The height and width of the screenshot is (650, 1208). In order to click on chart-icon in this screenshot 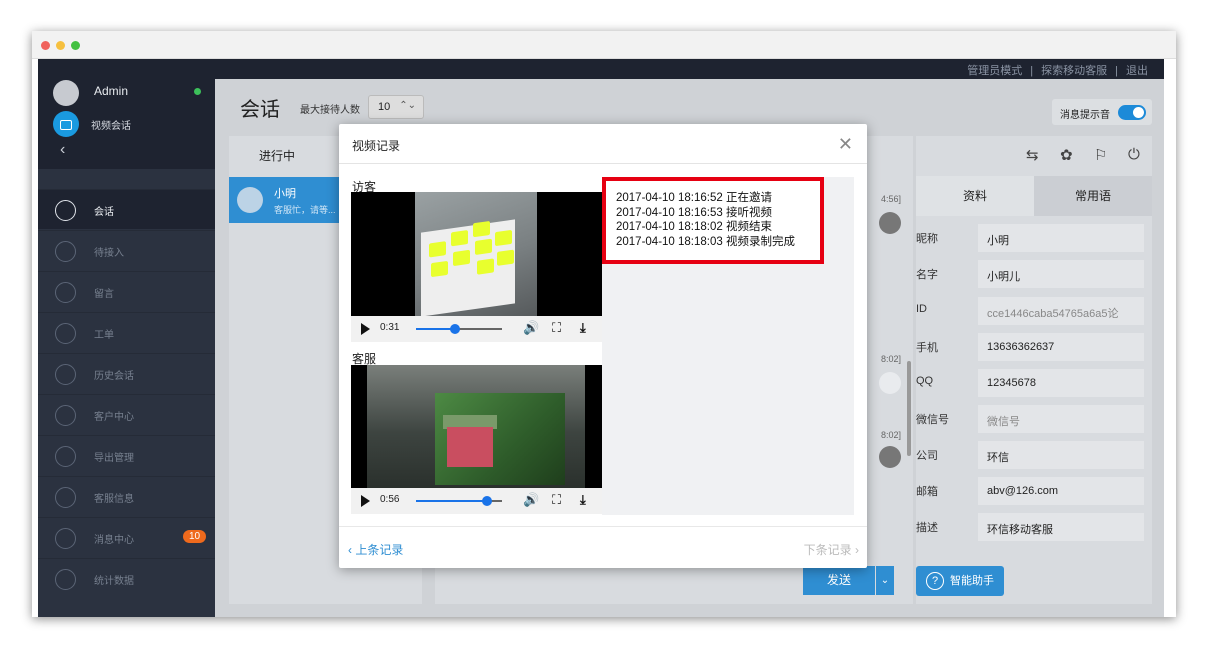, I will do `click(65, 579)`.